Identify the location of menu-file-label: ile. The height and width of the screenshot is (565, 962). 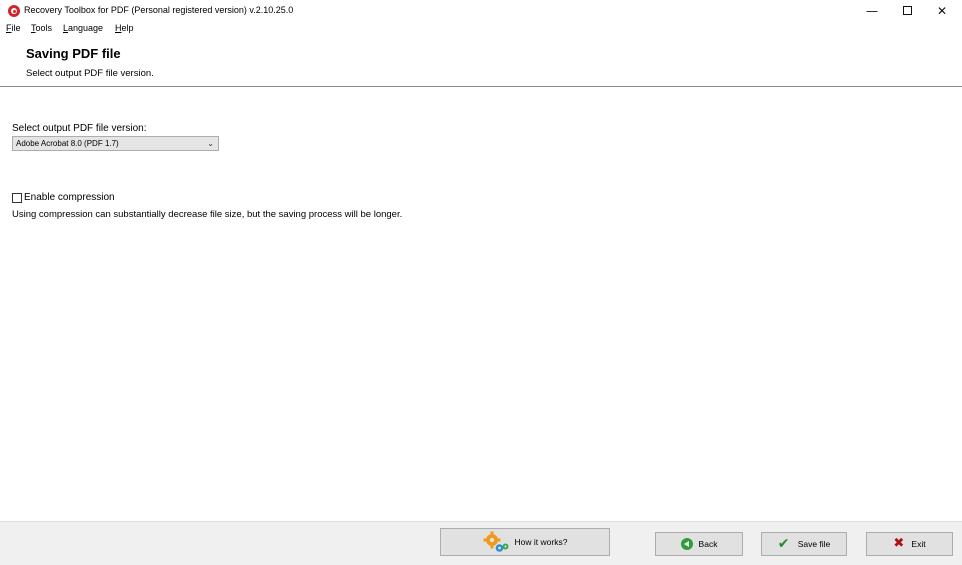
(16, 28).